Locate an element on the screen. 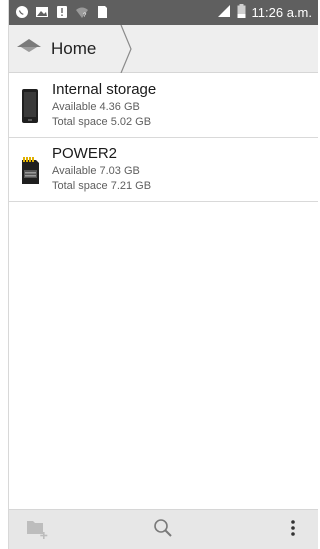 Image resolution: width=320 pixels, height=549 pixels. sd-notification-icon is located at coordinates (102, 12).